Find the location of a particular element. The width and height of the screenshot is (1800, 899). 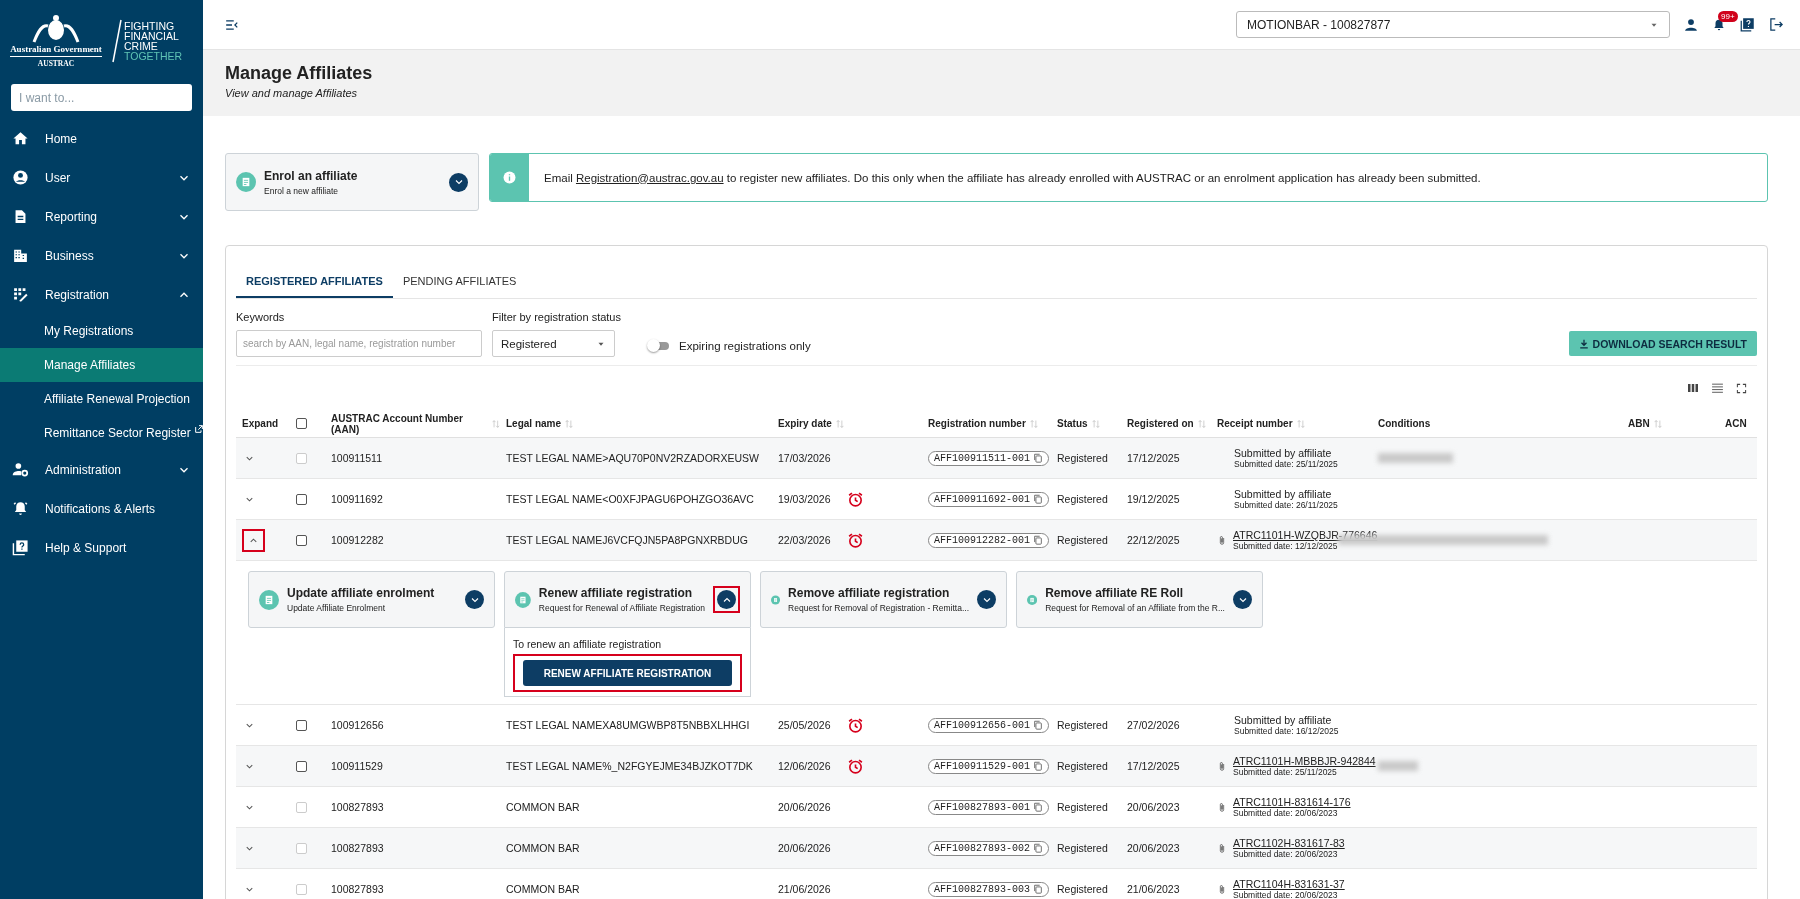

submitted-date: Submitted date: 25/11/2025 is located at coordinates (1285, 772).